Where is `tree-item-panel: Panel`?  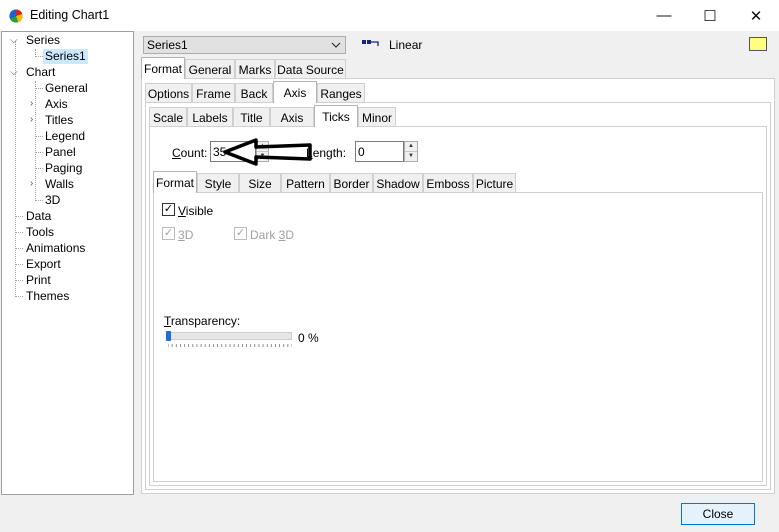
tree-item-panel: Panel is located at coordinates (60, 152).